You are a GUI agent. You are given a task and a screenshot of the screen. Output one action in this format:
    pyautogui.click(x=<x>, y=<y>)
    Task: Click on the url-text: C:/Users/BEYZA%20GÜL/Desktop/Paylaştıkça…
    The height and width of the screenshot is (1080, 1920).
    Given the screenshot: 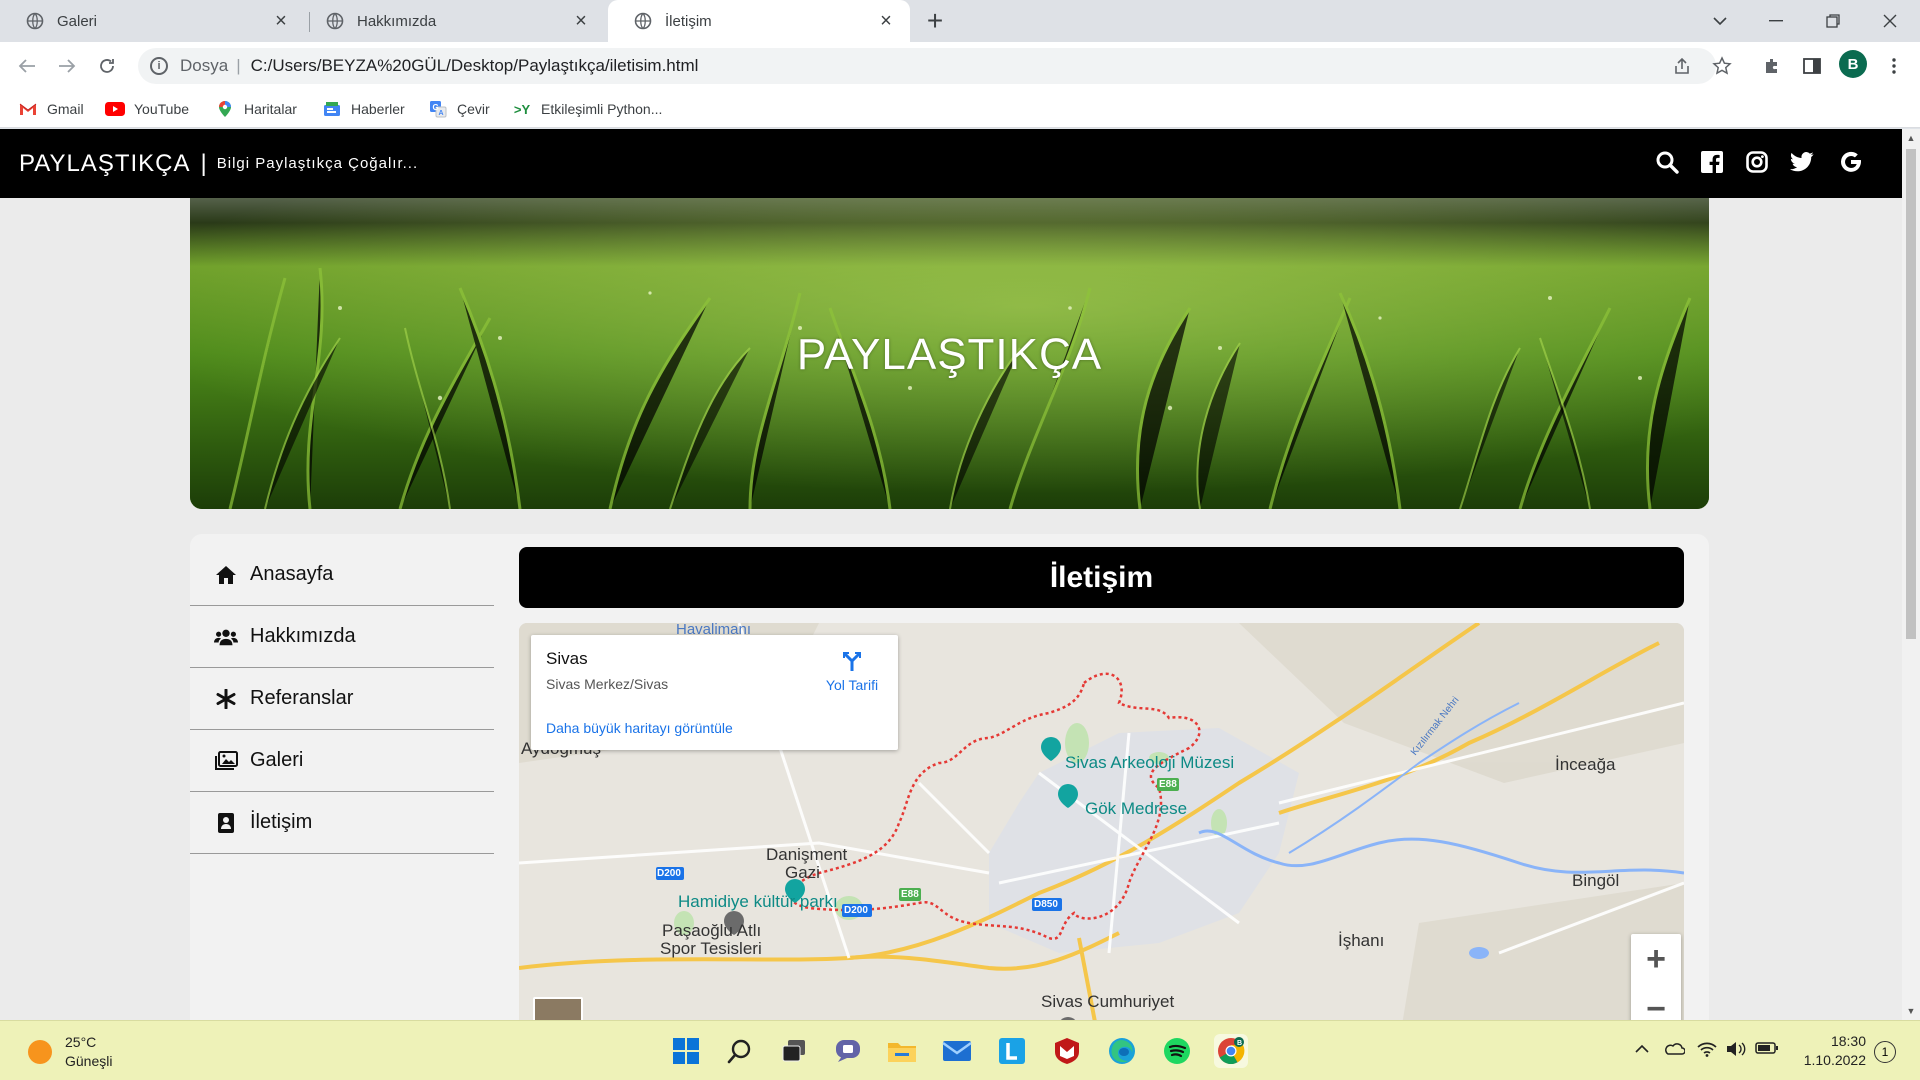 What is the action you would take?
    pyautogui.click(x=475, y=66)
    